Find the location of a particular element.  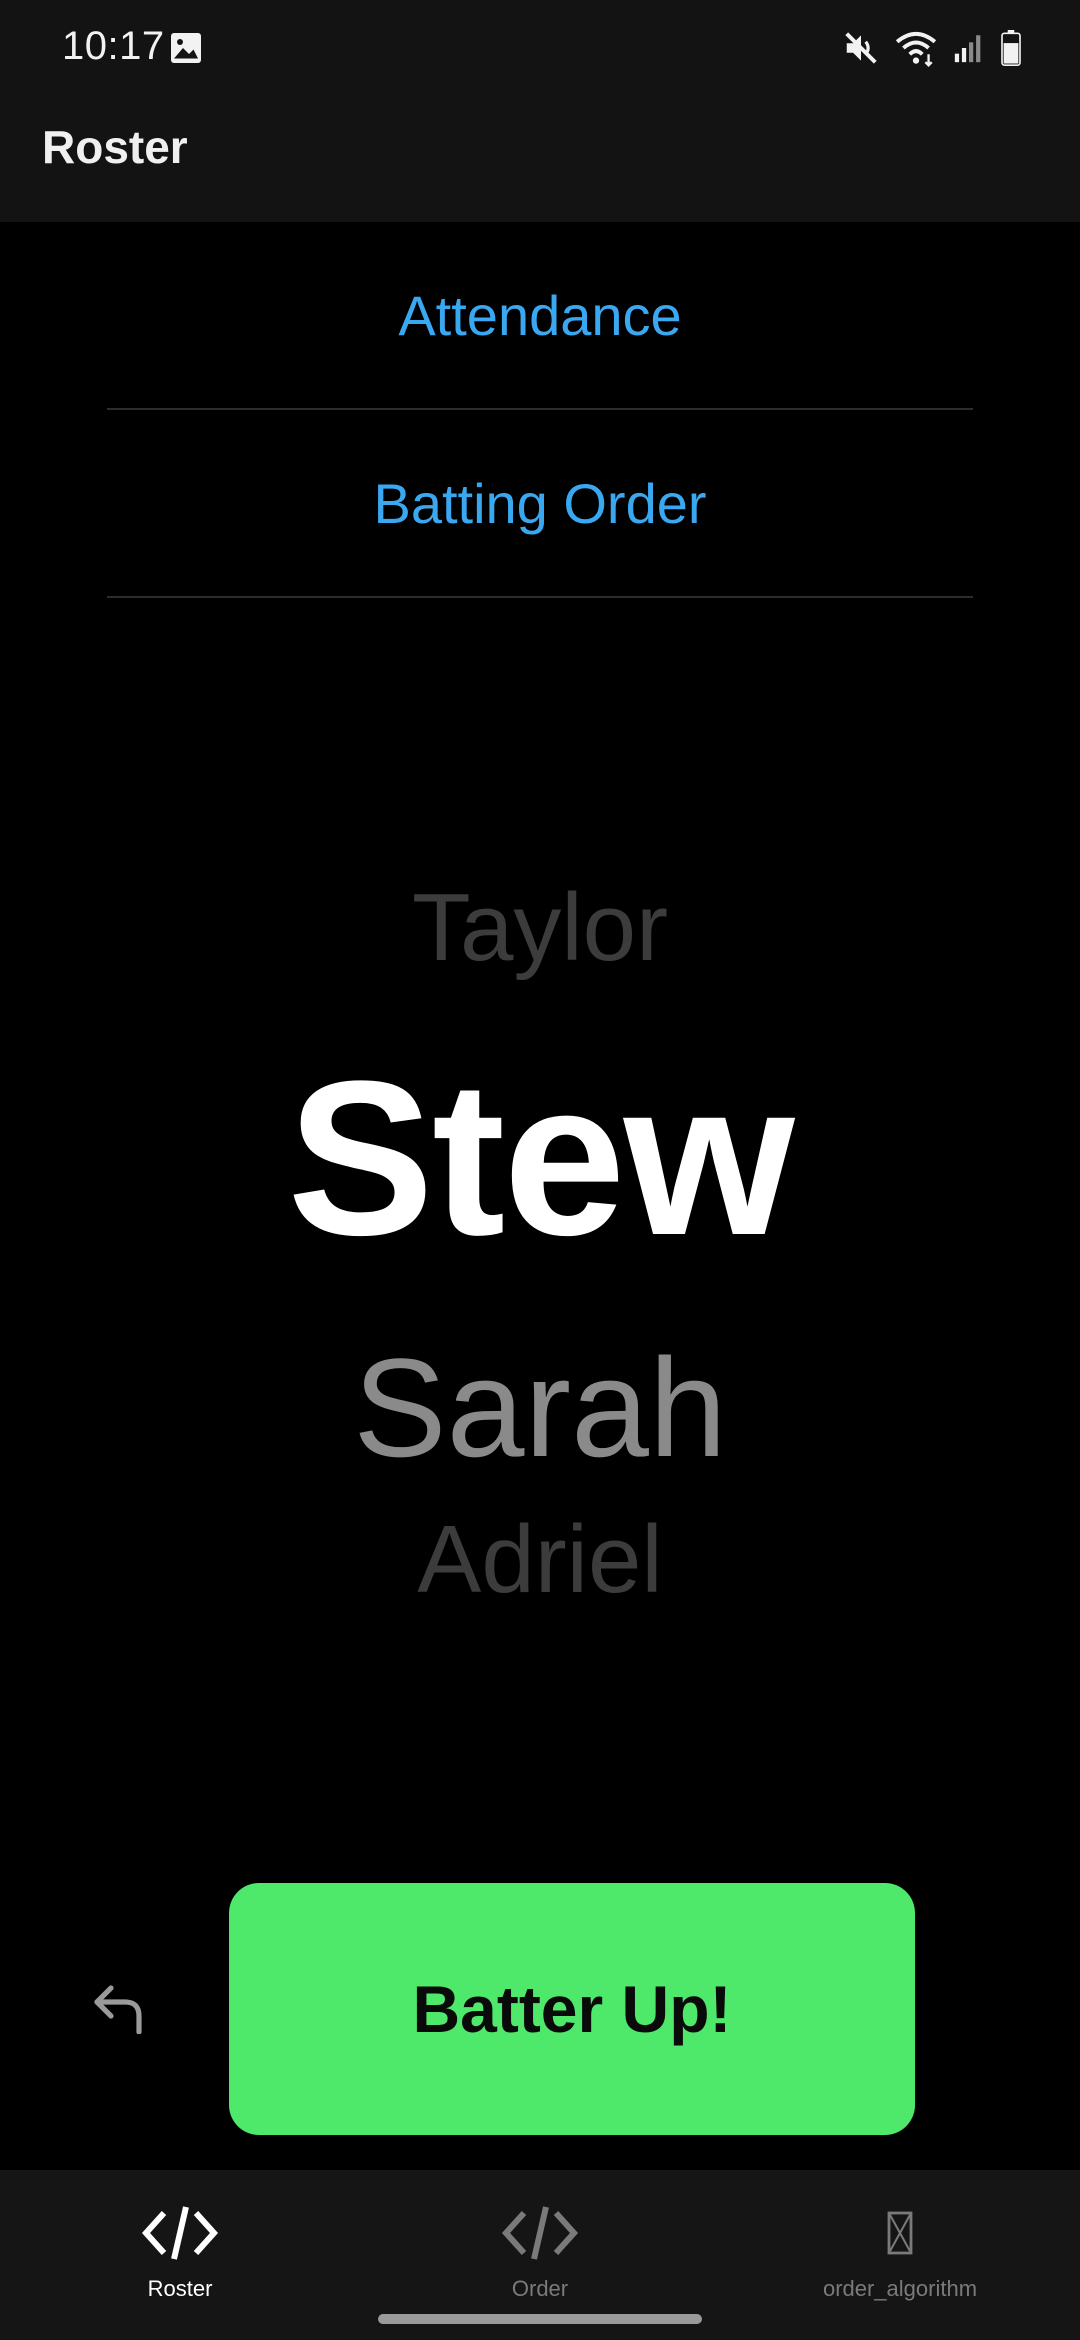

current-batter-name: Stew is located at coordinates (540, 1158).